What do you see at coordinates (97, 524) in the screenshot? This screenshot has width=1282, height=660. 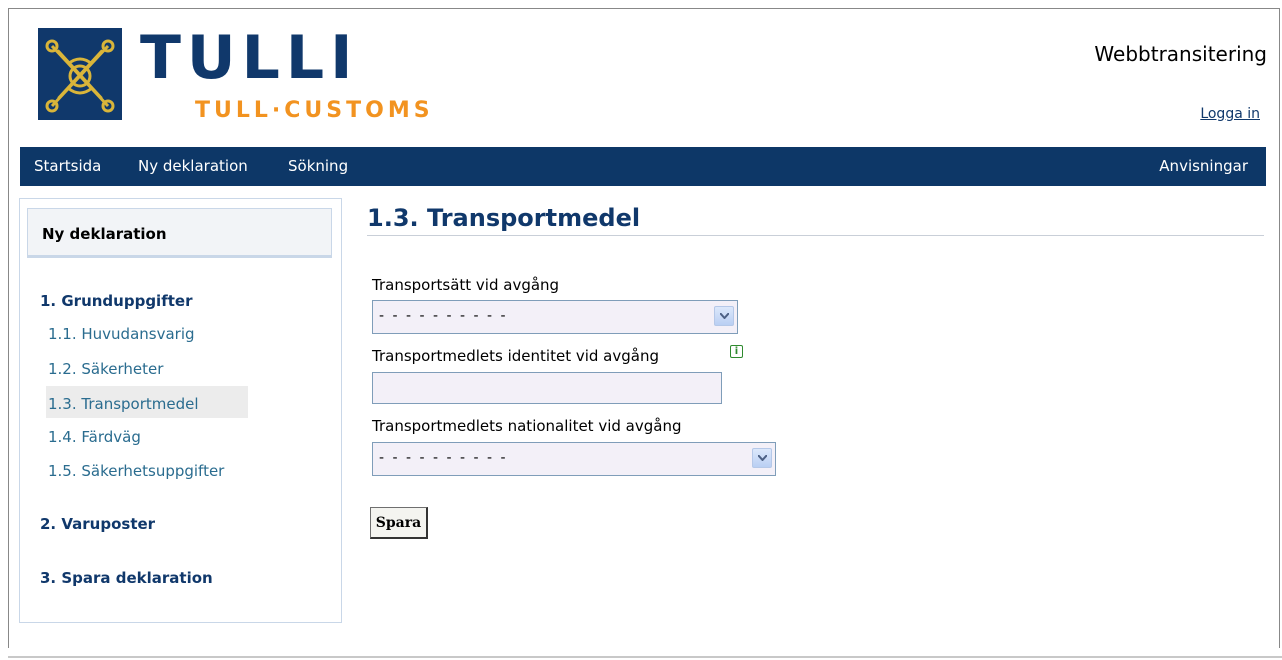 I see `sidebar-group-varuposter: 2. Varuposter` at bounding box center [97, 524].